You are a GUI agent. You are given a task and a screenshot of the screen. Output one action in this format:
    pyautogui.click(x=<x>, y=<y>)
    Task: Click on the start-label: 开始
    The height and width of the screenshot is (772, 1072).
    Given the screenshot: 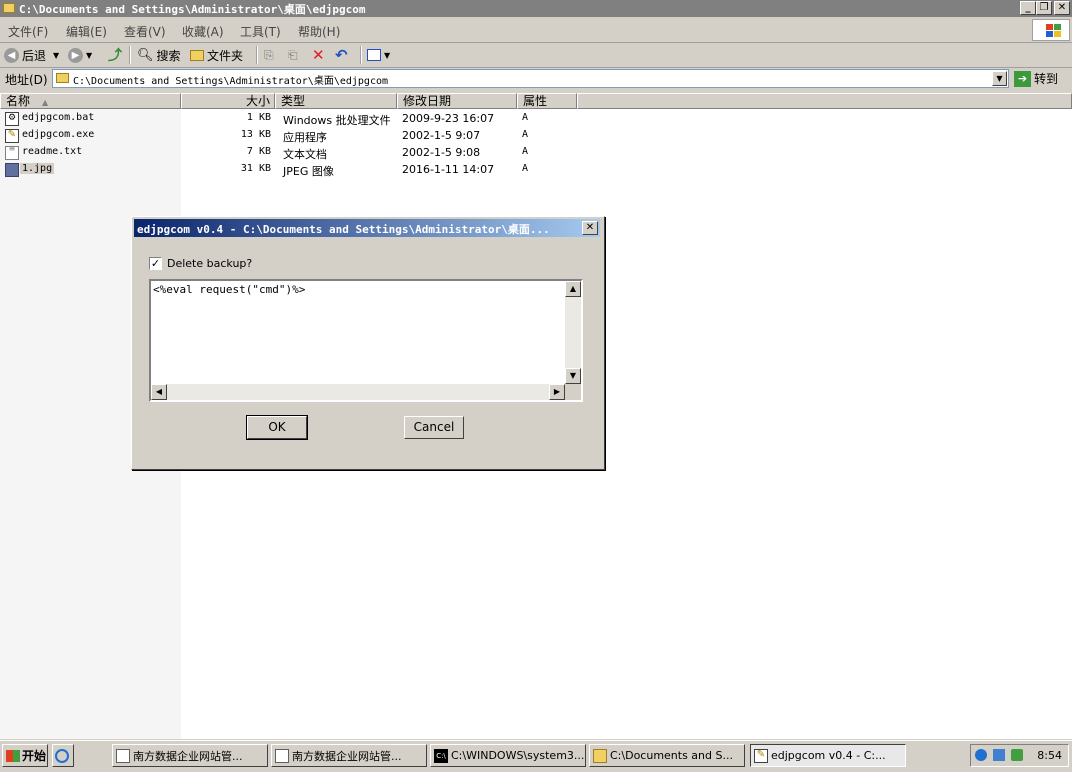 What is the action you would take?
    pyautogui.click(x=34, y=756)
    